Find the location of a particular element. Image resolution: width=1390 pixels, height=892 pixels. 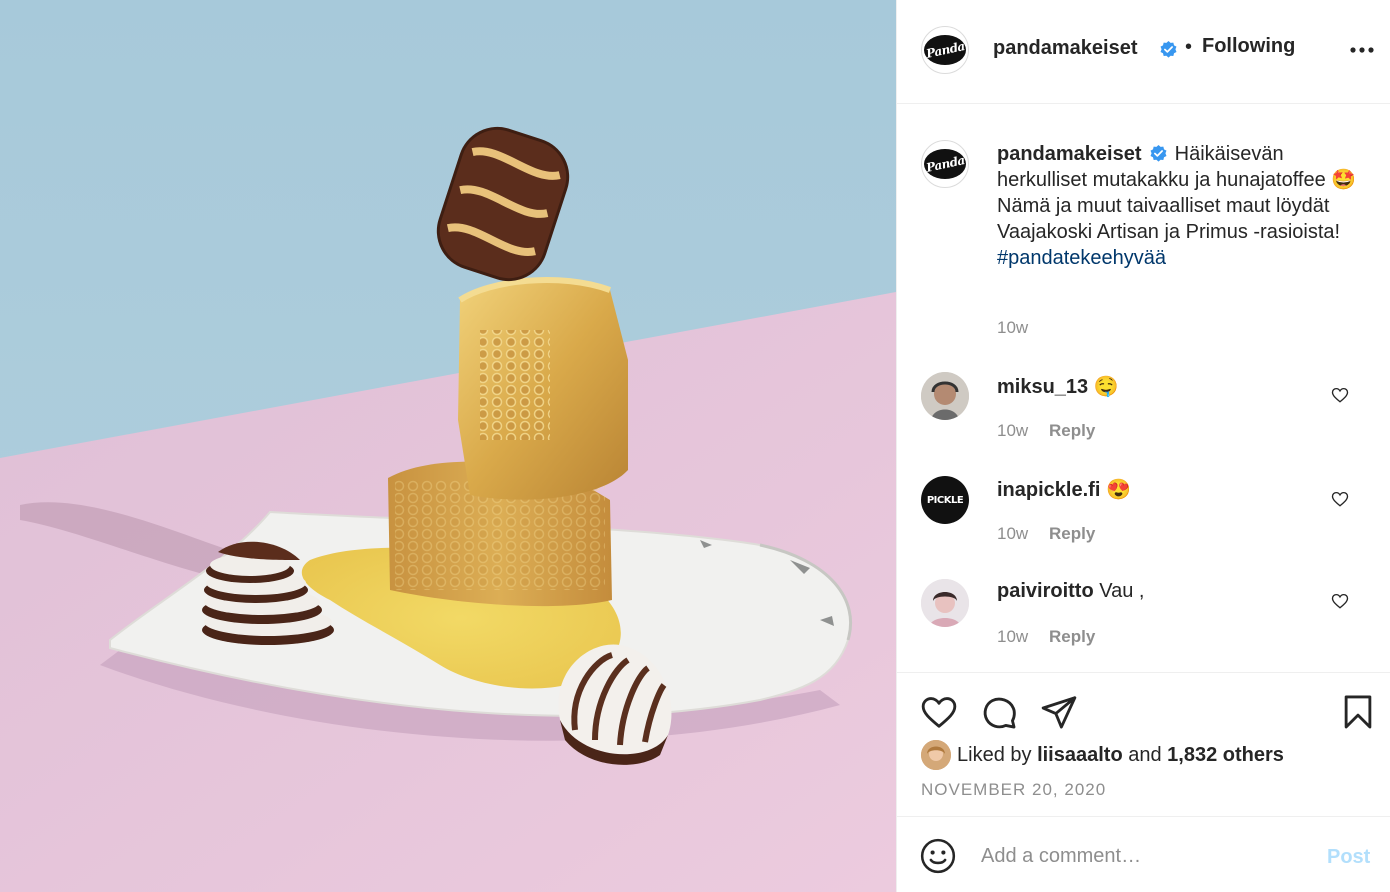

comment: miksu_13 🤤 is located at coordinates (1058, 386).